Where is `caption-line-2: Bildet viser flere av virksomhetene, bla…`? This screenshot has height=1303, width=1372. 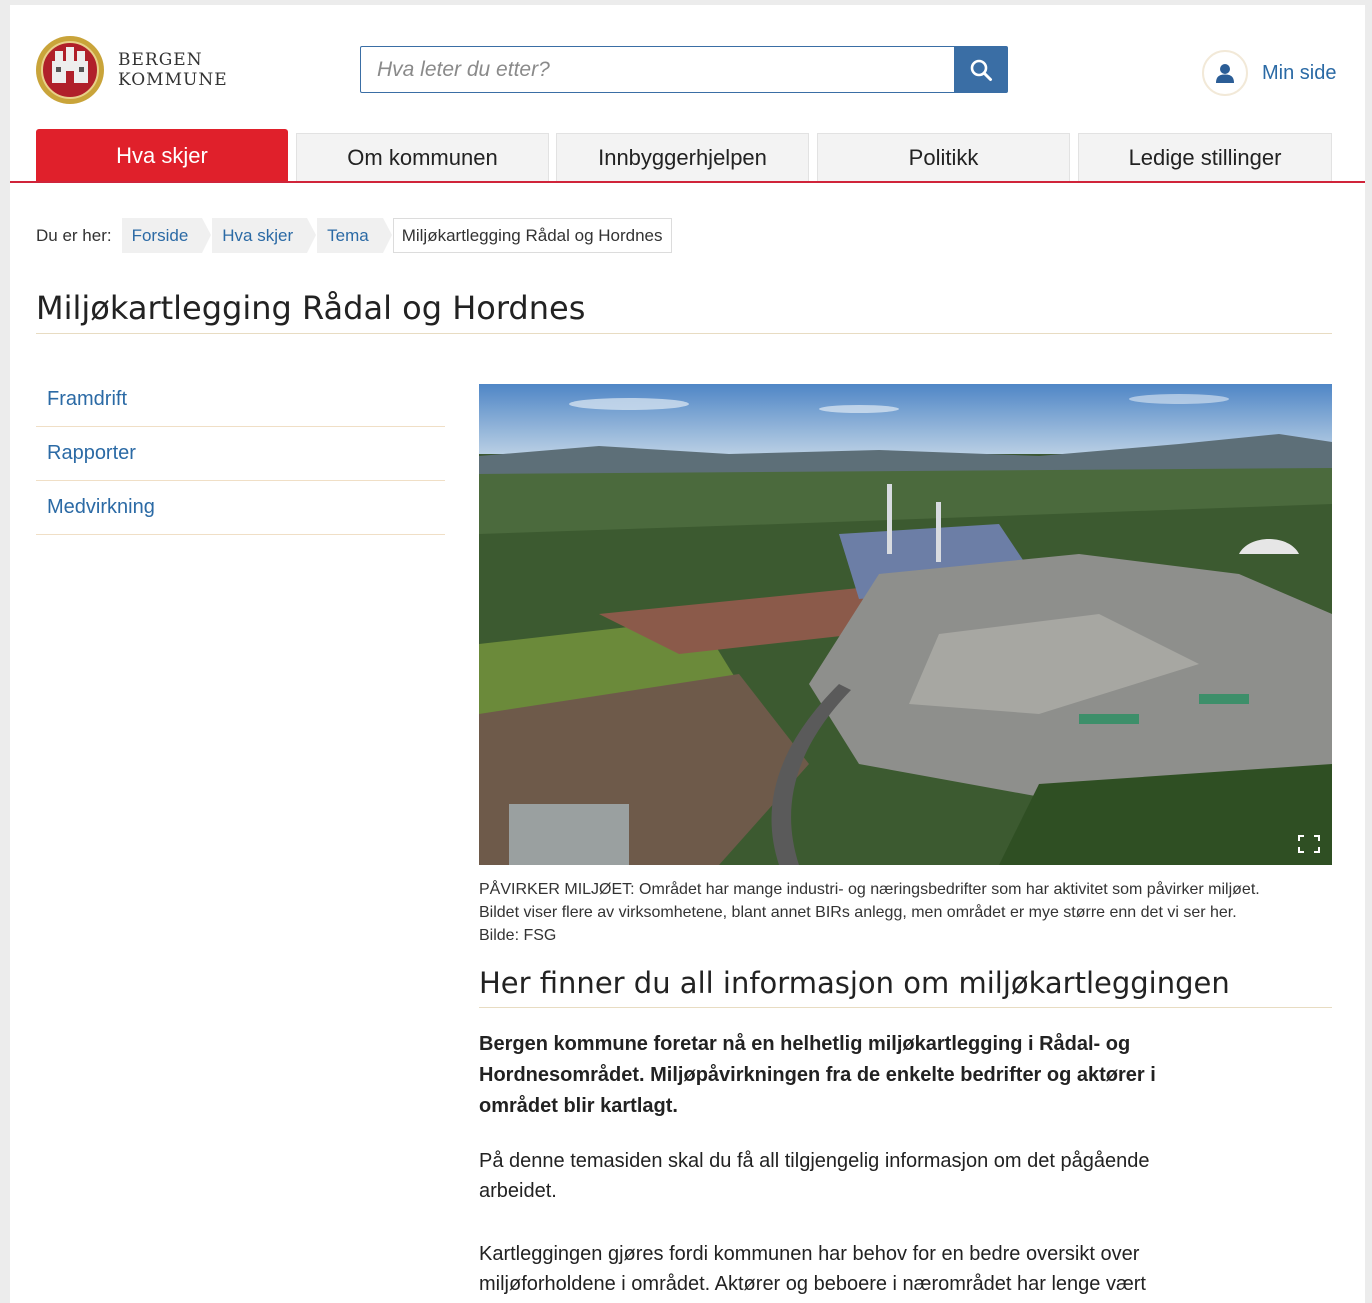
caption-line-2: Bildet viser flere av virksomhetene, bla… is located at coordinates (858, 912).